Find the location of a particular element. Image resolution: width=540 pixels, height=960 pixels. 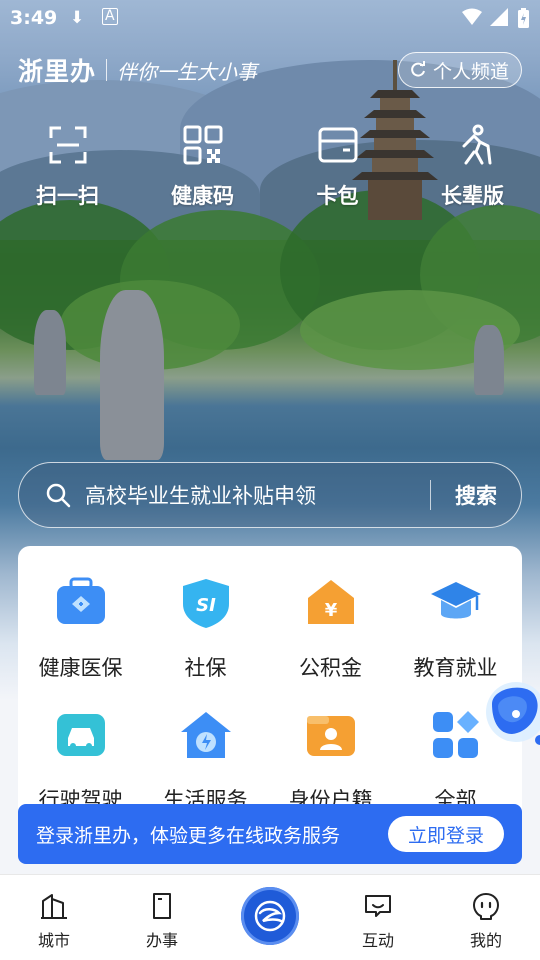

brand-slogan: 伴你一生大小事 is located at coordinates (187, 71).